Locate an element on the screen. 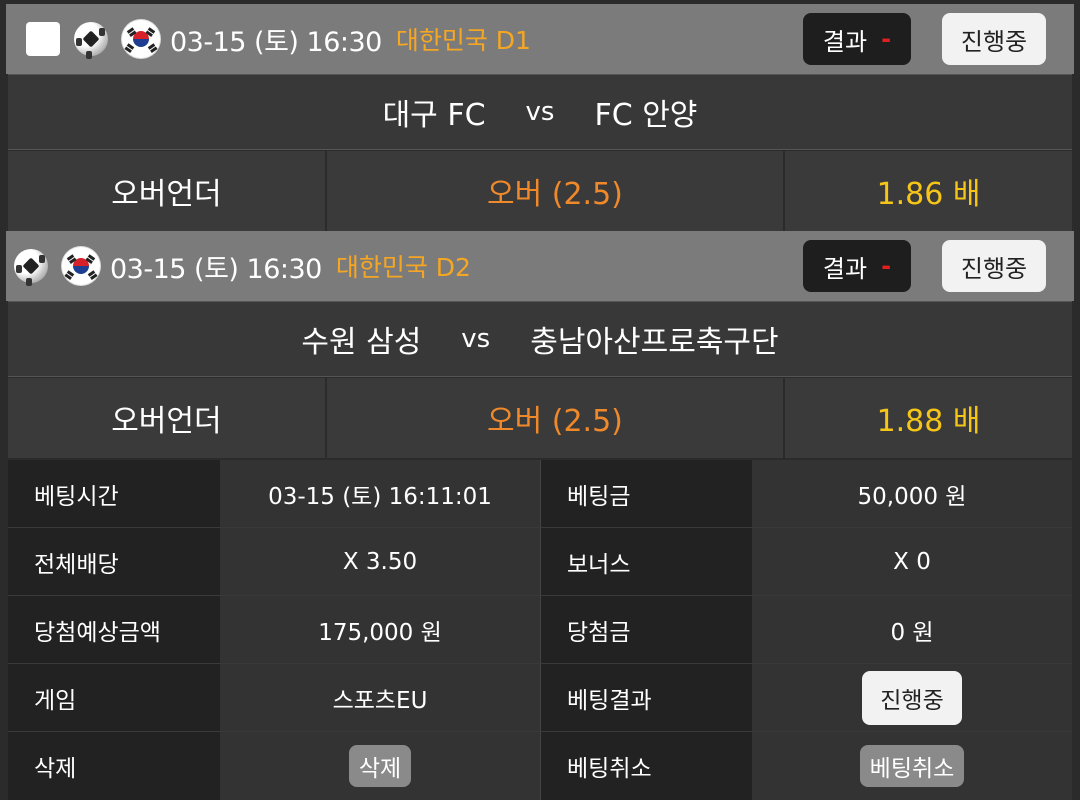 This screenshot has width=1080, height=800. table-row: 삭제 삭제 베팅취소 베팅취소 is located at coordinates (540, 766).